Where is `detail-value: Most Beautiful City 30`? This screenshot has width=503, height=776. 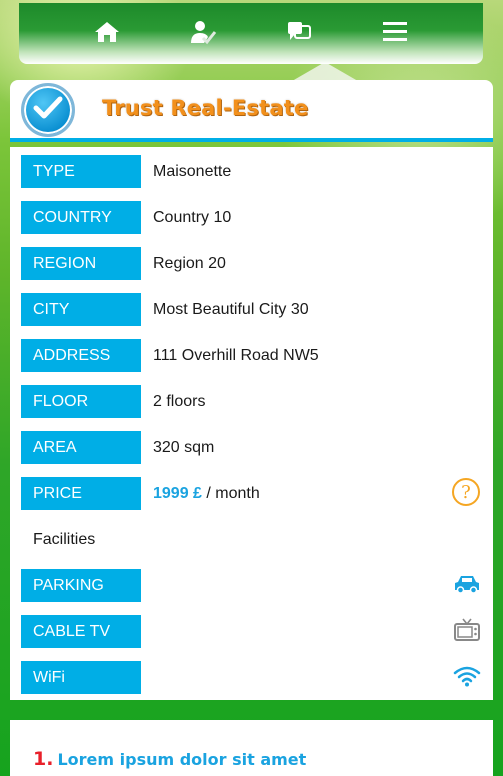
detail-value: Most Beautiful City 30 is located at coordinates (231, 309).